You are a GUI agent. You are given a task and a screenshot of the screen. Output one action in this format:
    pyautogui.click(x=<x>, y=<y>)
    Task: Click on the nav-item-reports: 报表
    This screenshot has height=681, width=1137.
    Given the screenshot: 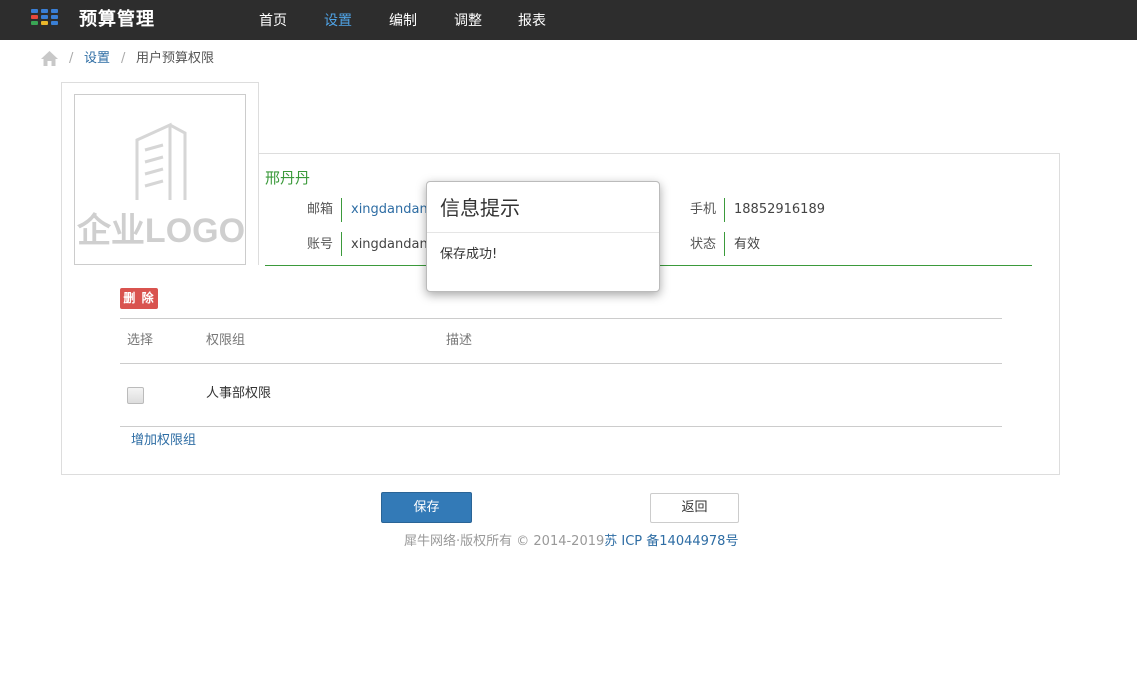 What is the action you would take?
    pyautogui.click(x=532, y=21)
    